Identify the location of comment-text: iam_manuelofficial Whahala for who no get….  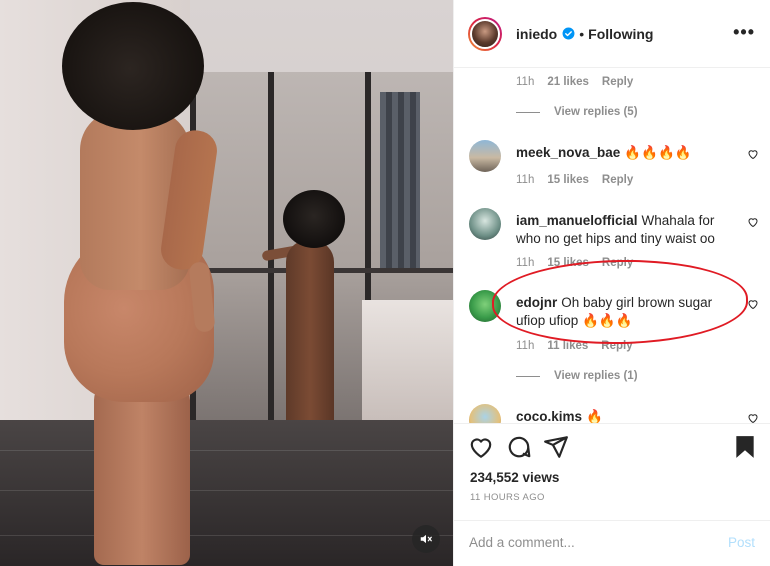
(627, 230).